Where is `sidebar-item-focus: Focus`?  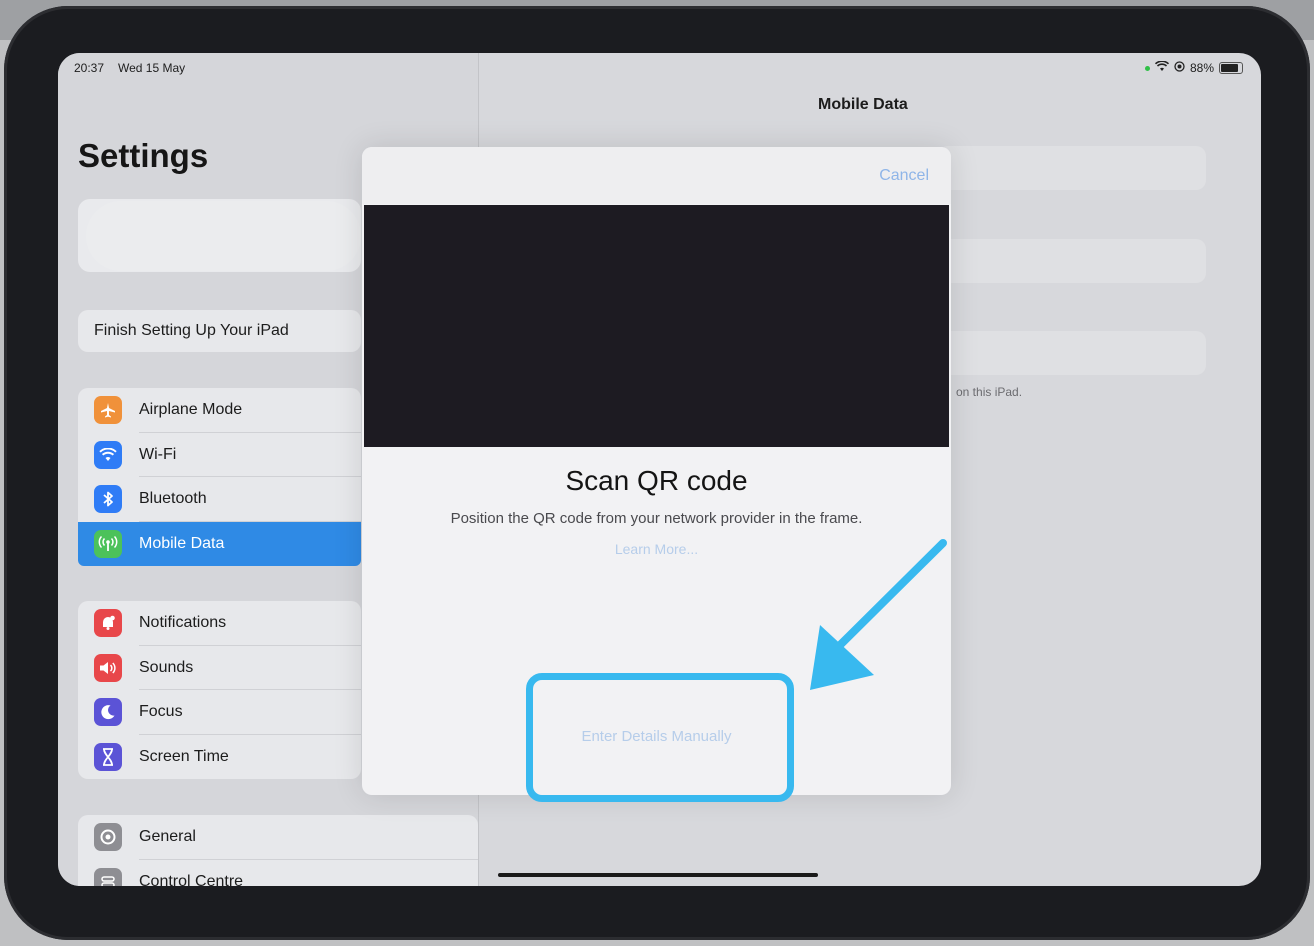
sidebar-item-focus: Focus is located at coordinates (219, 712).